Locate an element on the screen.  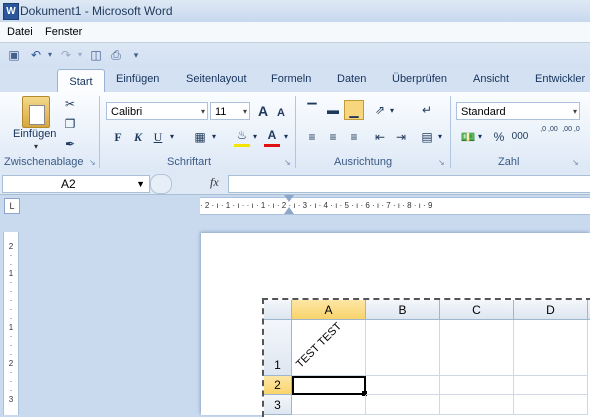
column-header-d: D is located at coordinates (551, 310).